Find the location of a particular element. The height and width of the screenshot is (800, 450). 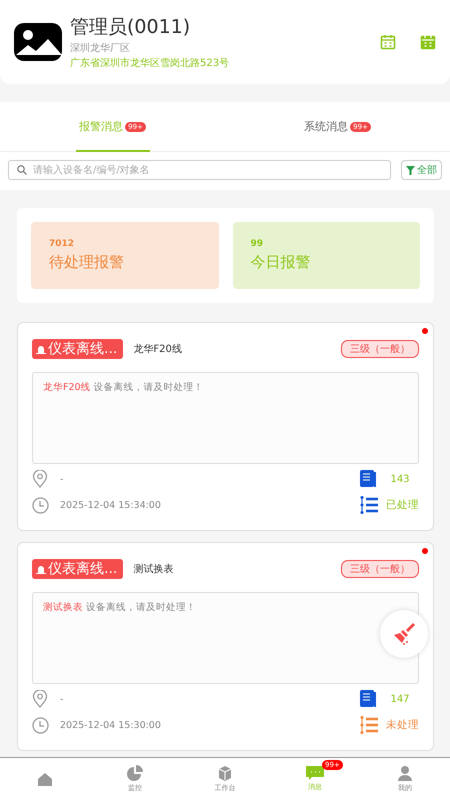

stat-value: 99 is located at coordinates (257, 244).